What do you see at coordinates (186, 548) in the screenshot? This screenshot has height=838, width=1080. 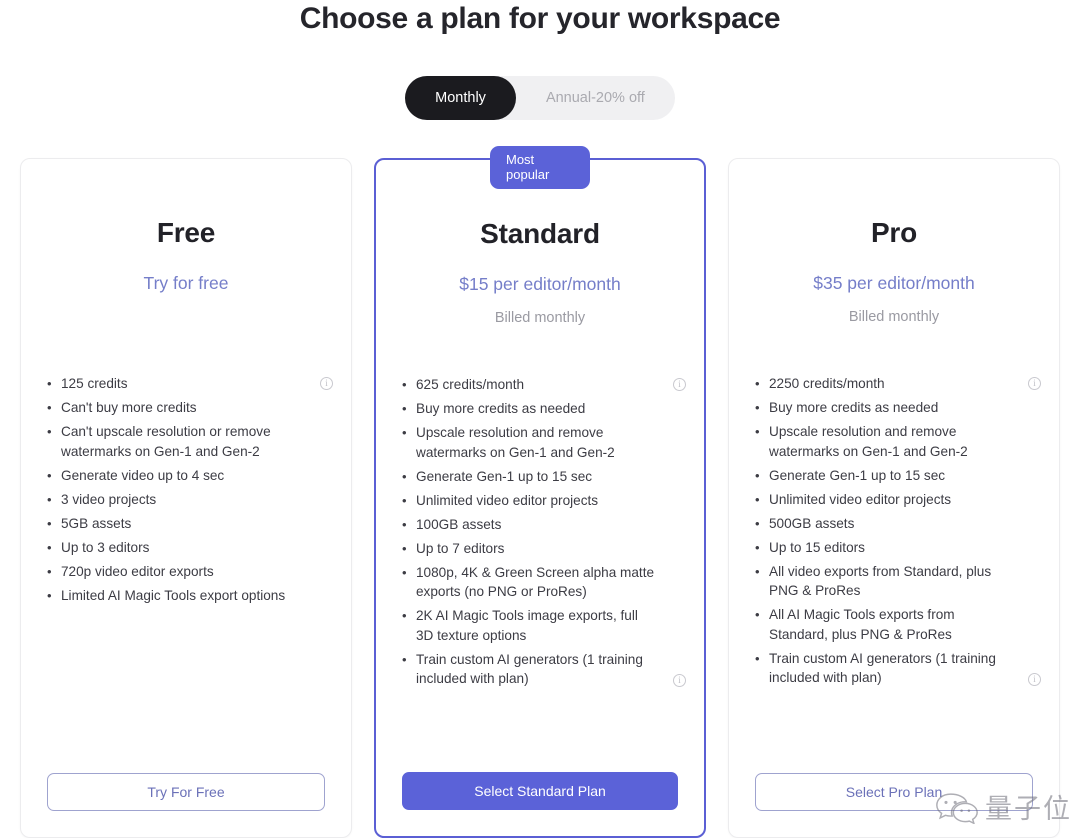 I see `feature-item: • Up to 3 editors` at bounding box center [186, 548].